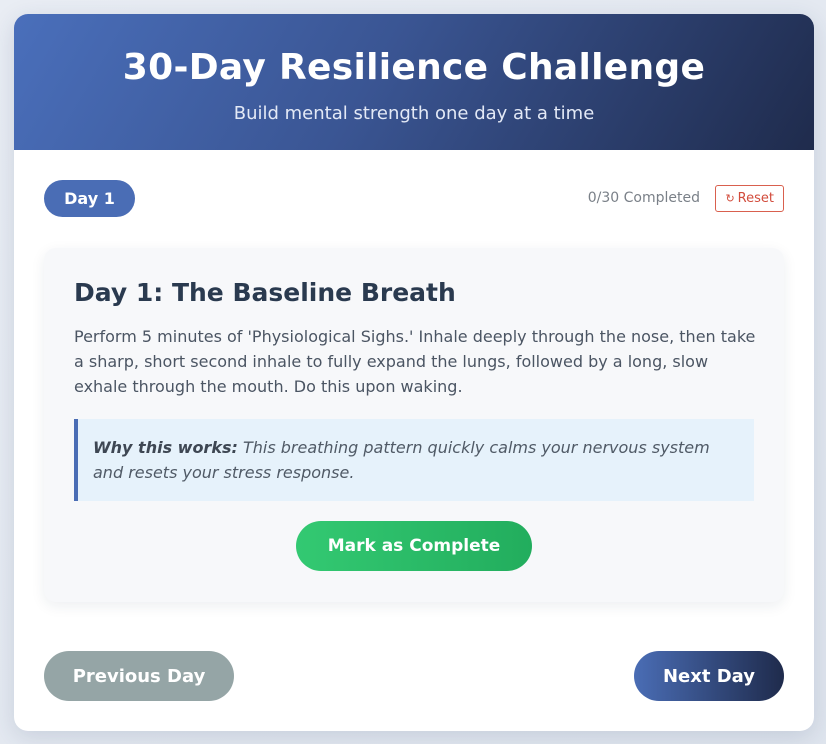  Describe the element at coordinates (709, 676) in the screenshot. I see `next-day-button: Next Day` at that location.